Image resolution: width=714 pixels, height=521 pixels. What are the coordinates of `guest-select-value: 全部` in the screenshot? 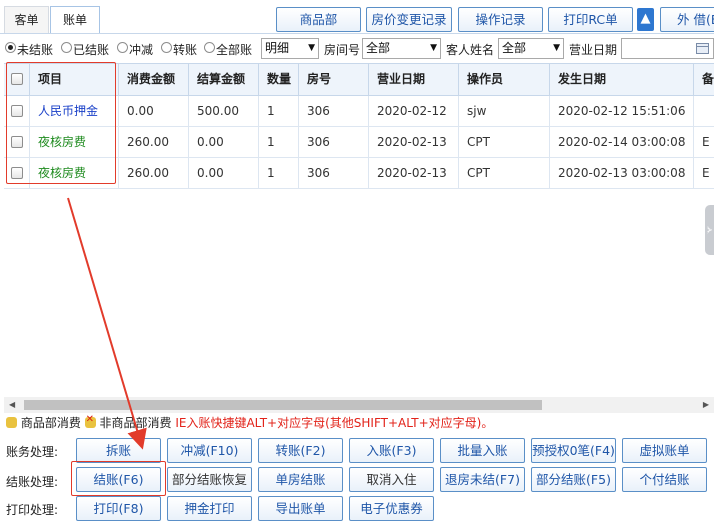 It's located at (514, 48).